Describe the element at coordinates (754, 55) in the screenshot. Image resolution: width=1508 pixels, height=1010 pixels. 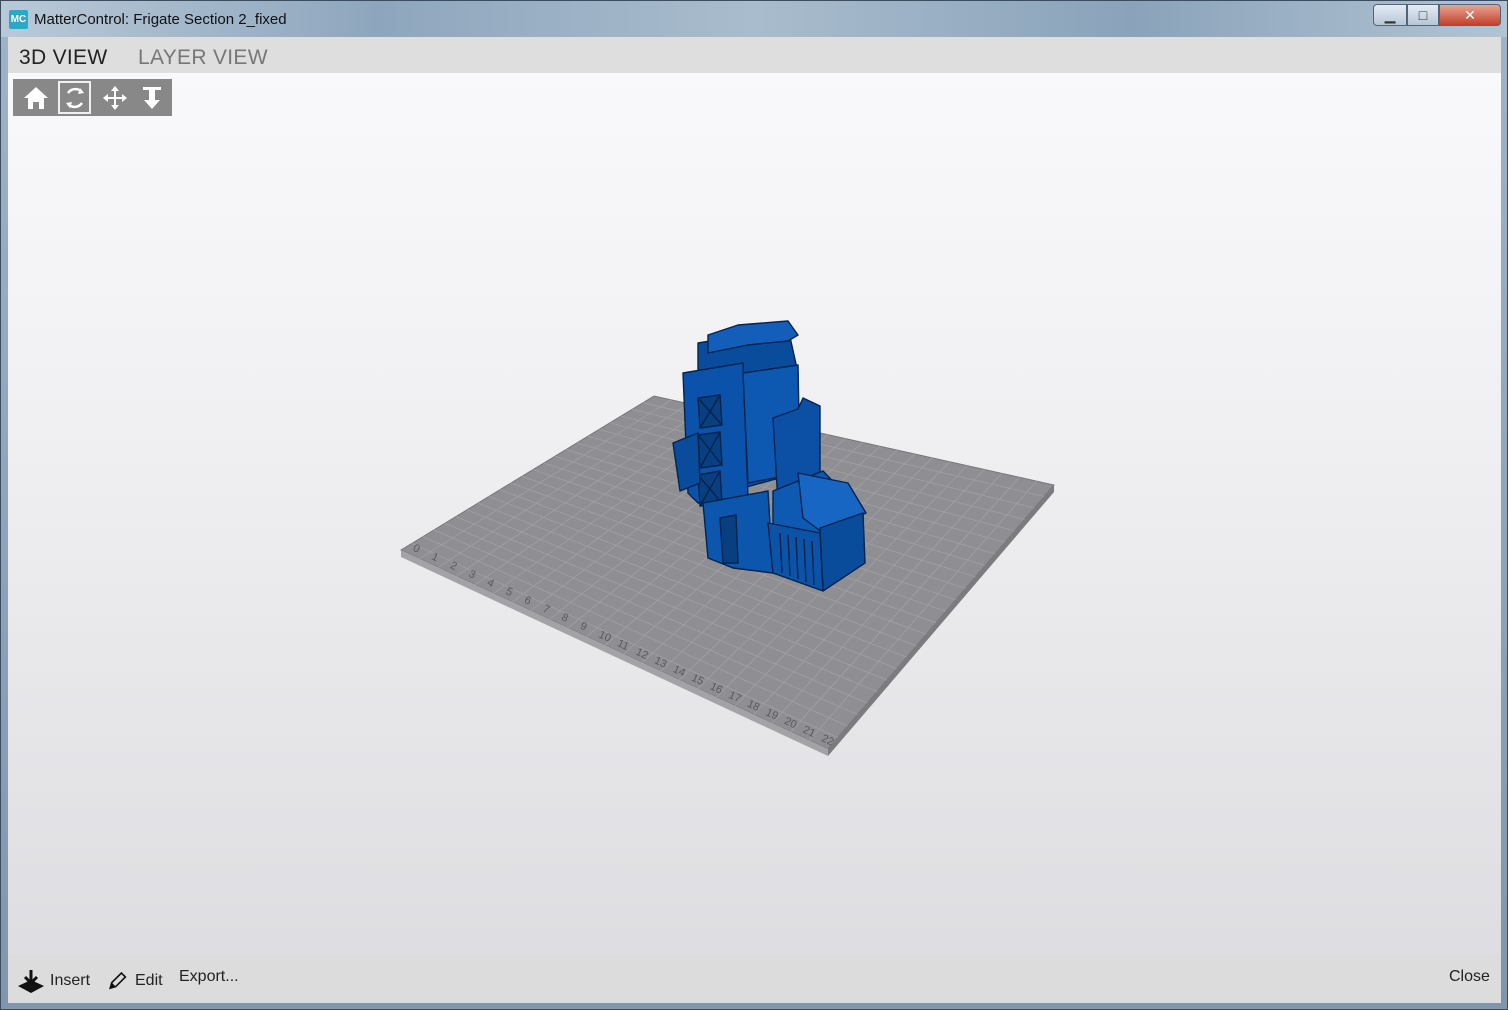
I see `view-tab-bar: 3D VIEW LAYER VIEW` at that location.